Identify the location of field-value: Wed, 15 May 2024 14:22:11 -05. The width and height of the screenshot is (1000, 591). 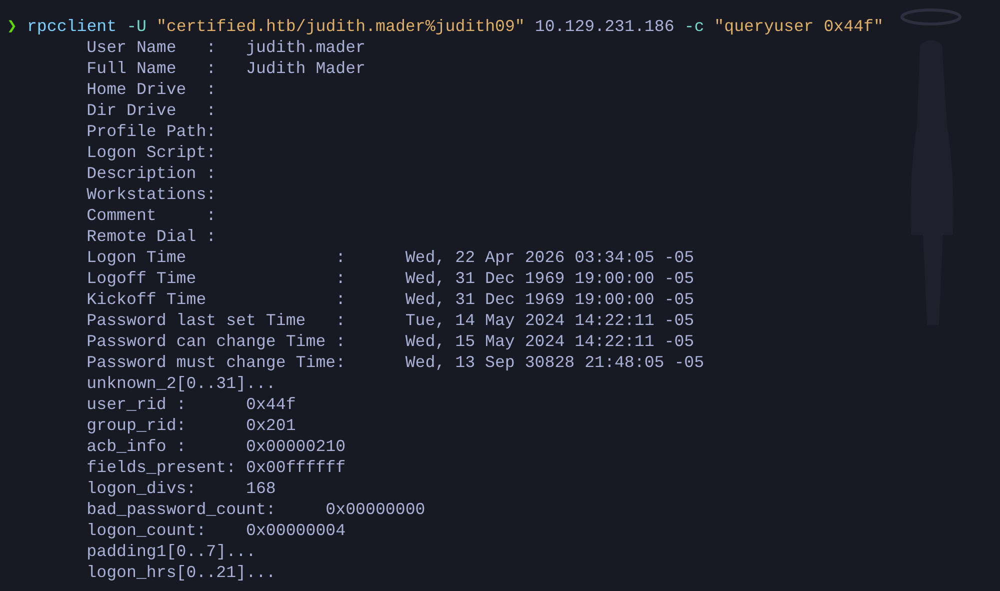
(549, 341).